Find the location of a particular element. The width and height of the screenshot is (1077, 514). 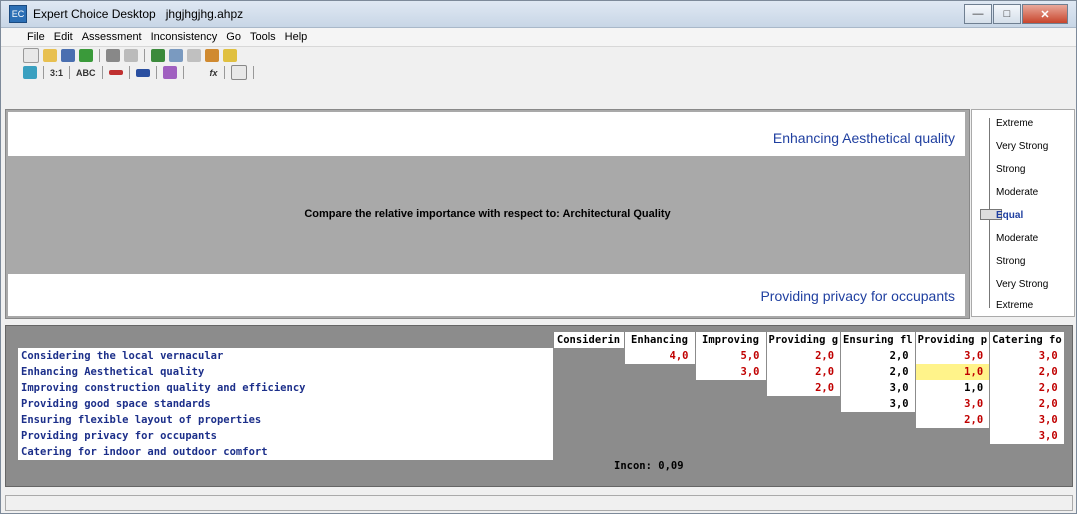

table-row: Catering for indoor and outdoor comfort is located at coordinates (541, 452).